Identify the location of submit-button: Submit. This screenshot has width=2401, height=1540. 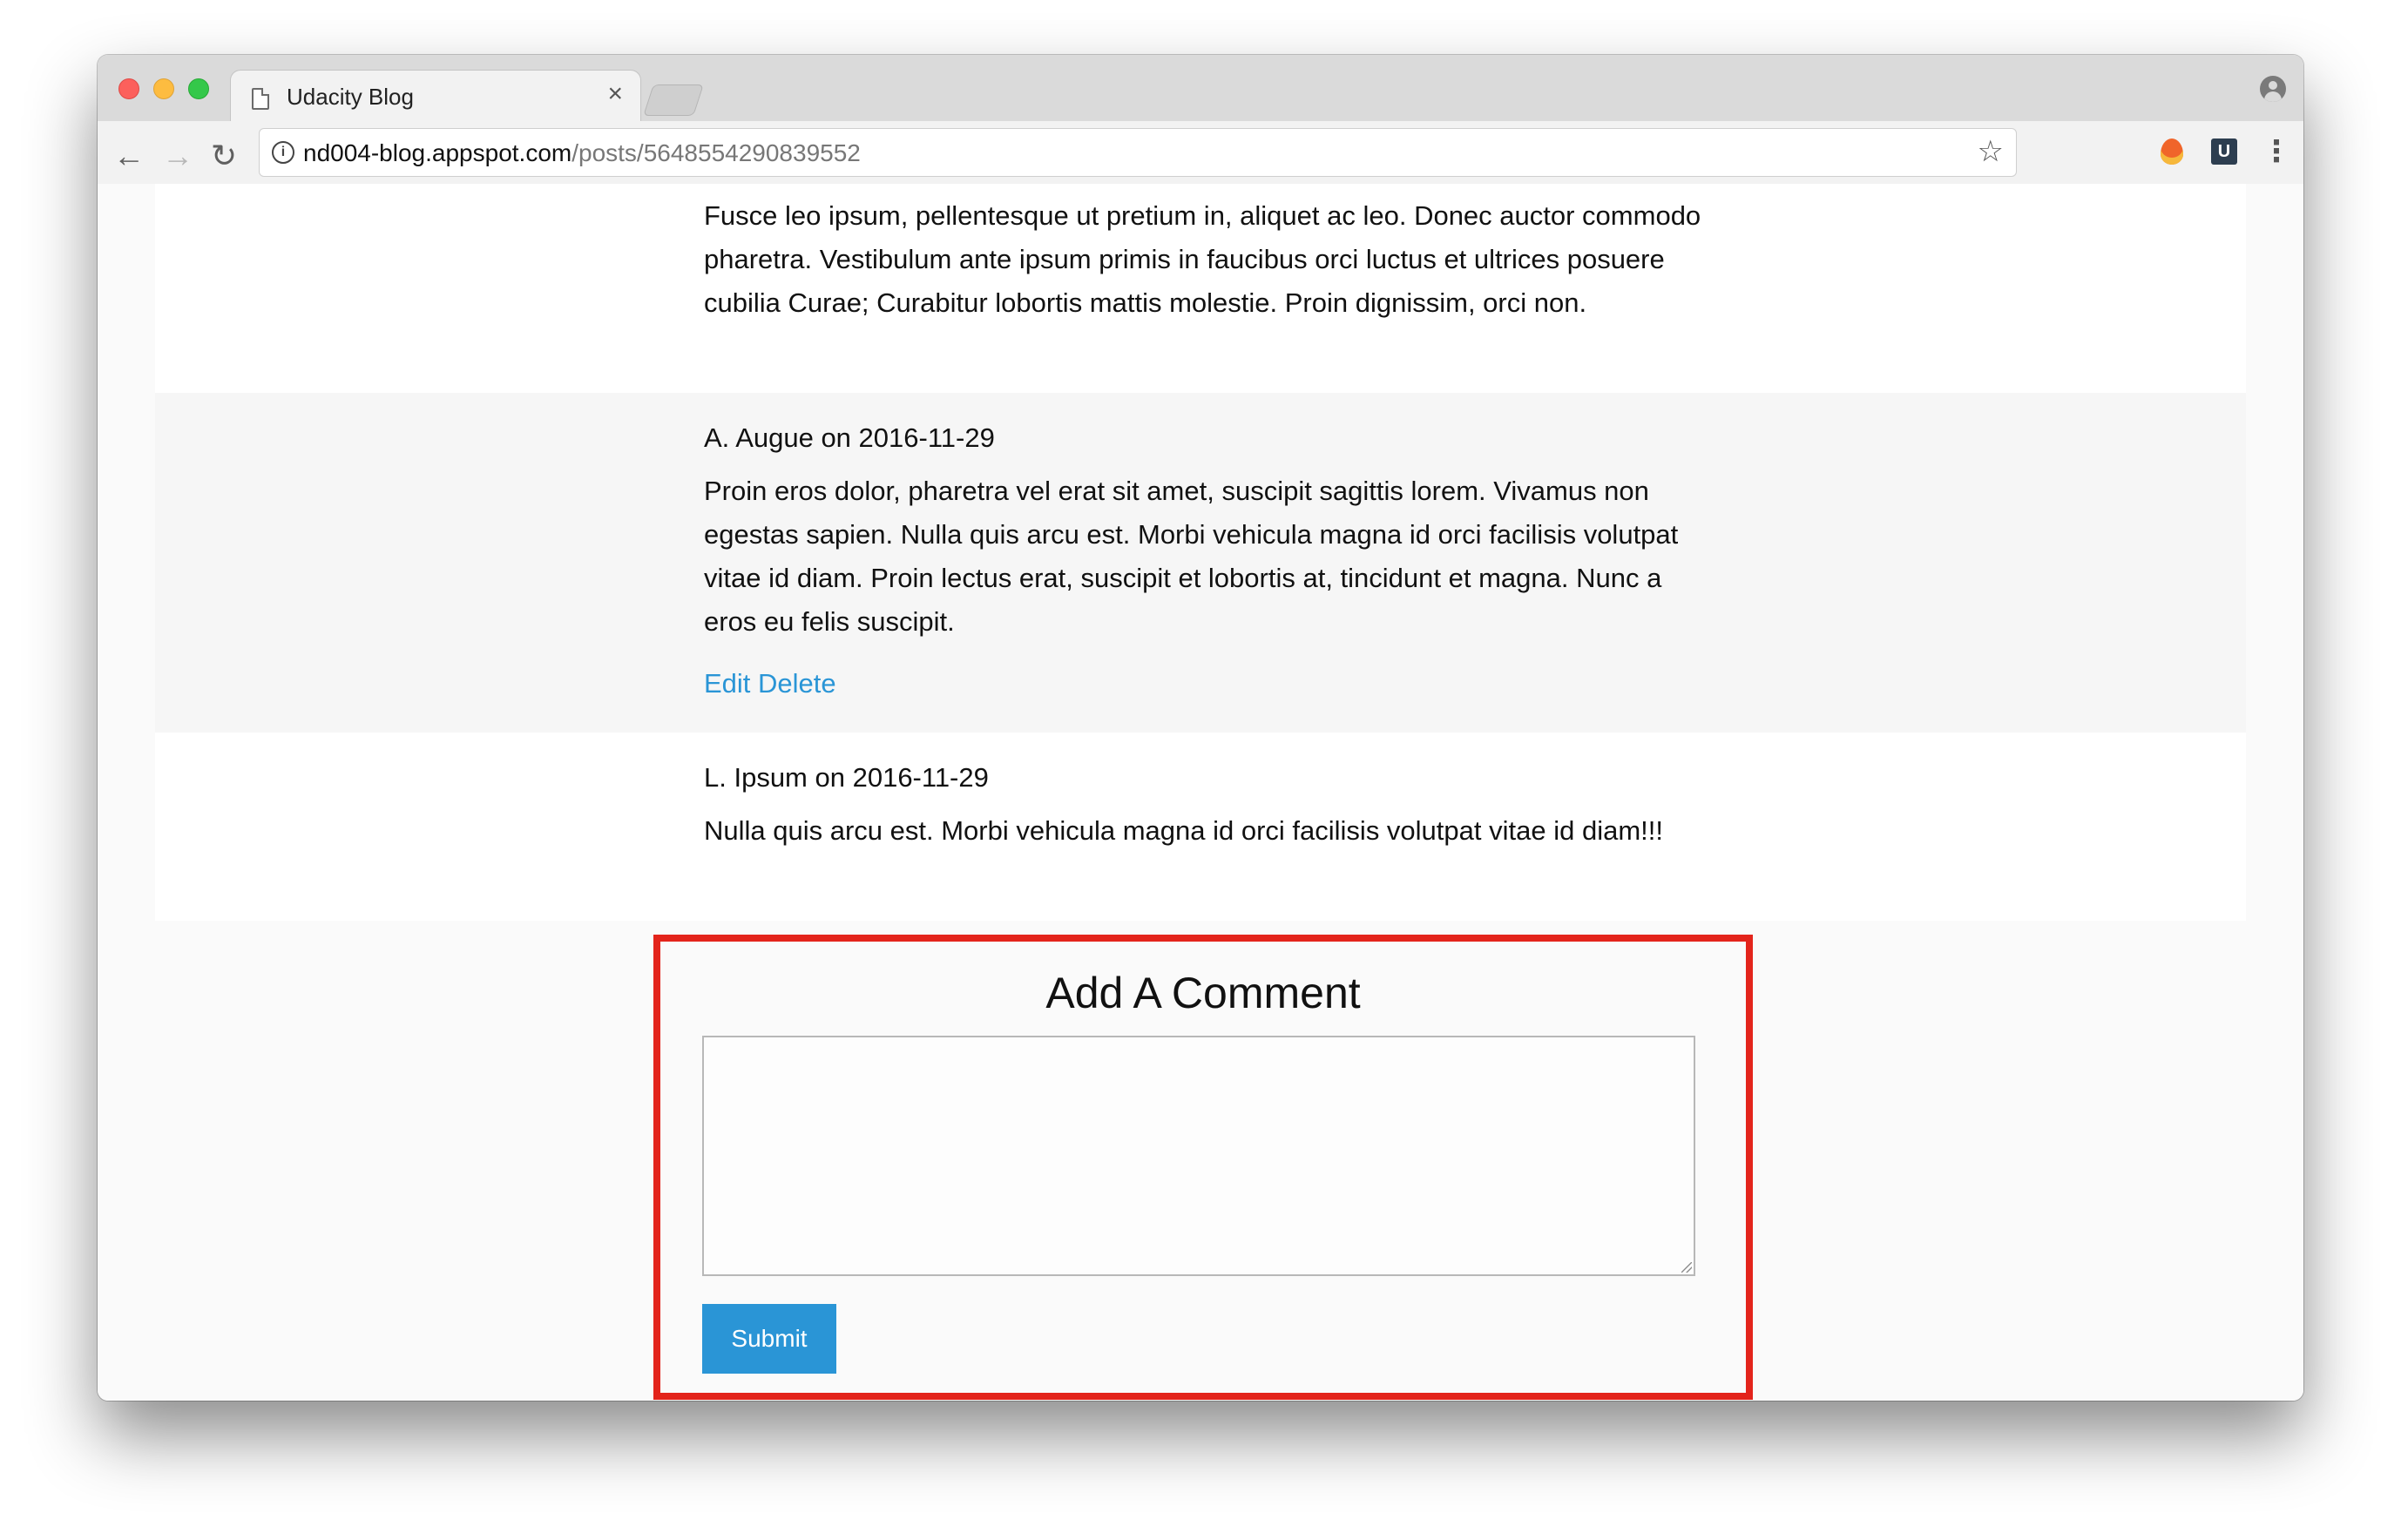
(769, 1339).